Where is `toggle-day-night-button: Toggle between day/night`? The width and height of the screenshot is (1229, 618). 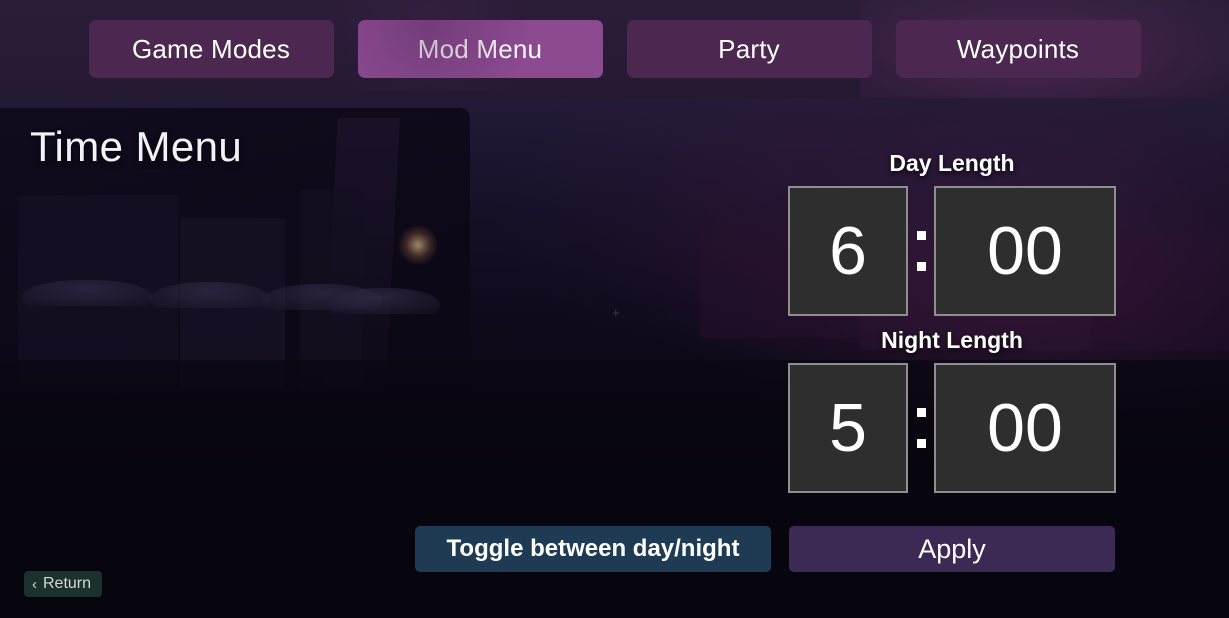 toggle-day-night-button: Toggle between day/night is located at coordinates (593, 549).